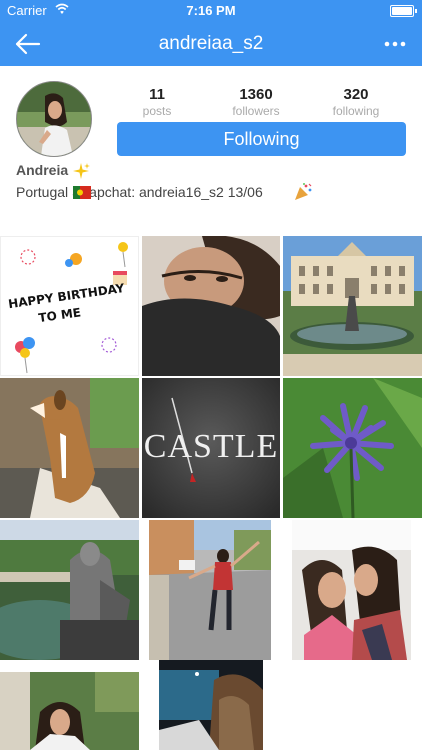  I want to click on more-dots-icon, so click(395, 44).